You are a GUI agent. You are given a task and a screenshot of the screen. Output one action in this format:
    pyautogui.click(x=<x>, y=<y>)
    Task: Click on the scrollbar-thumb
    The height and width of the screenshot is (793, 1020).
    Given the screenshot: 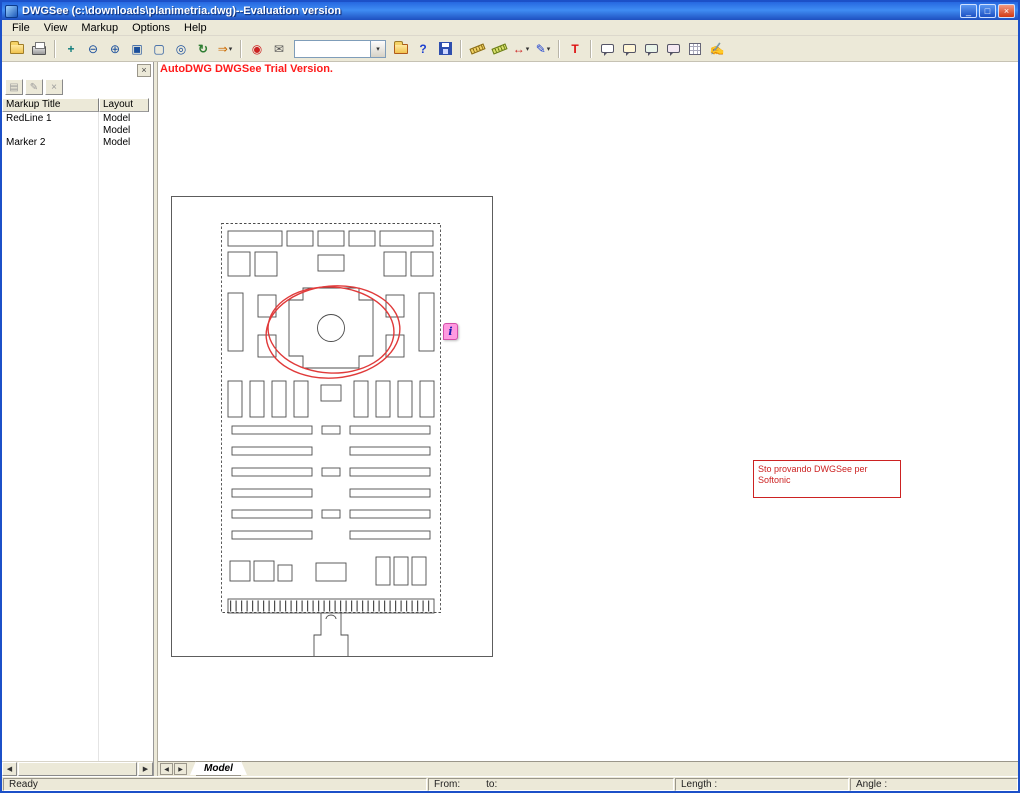 What is the action you would take?
    pyautogui.click(x=77, y=769)
    